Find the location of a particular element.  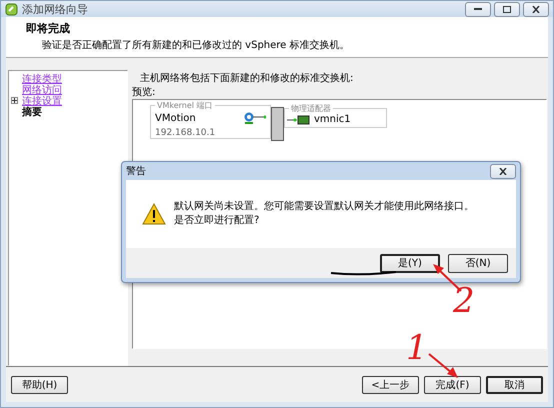

finish-button: 完成(F) is located at coordinates (452, 385).